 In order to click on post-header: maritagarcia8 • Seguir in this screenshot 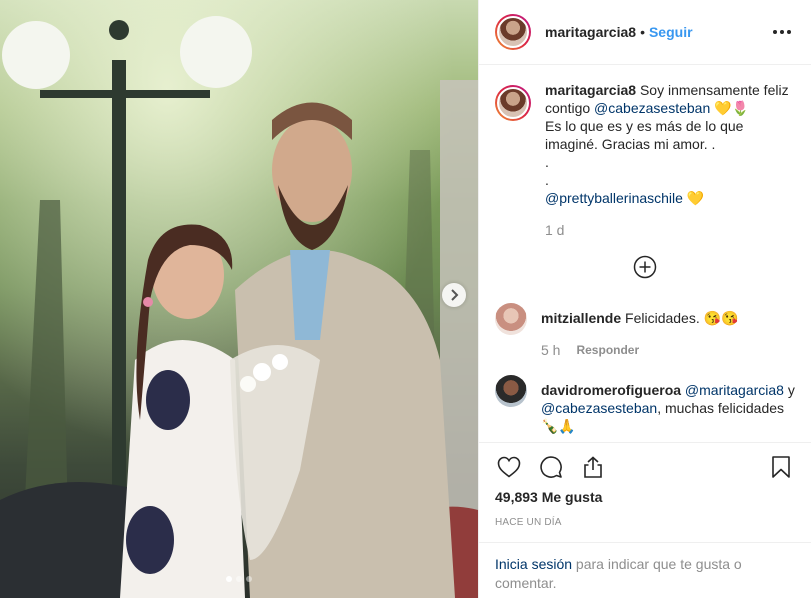, I will do `click(645, 32)`.